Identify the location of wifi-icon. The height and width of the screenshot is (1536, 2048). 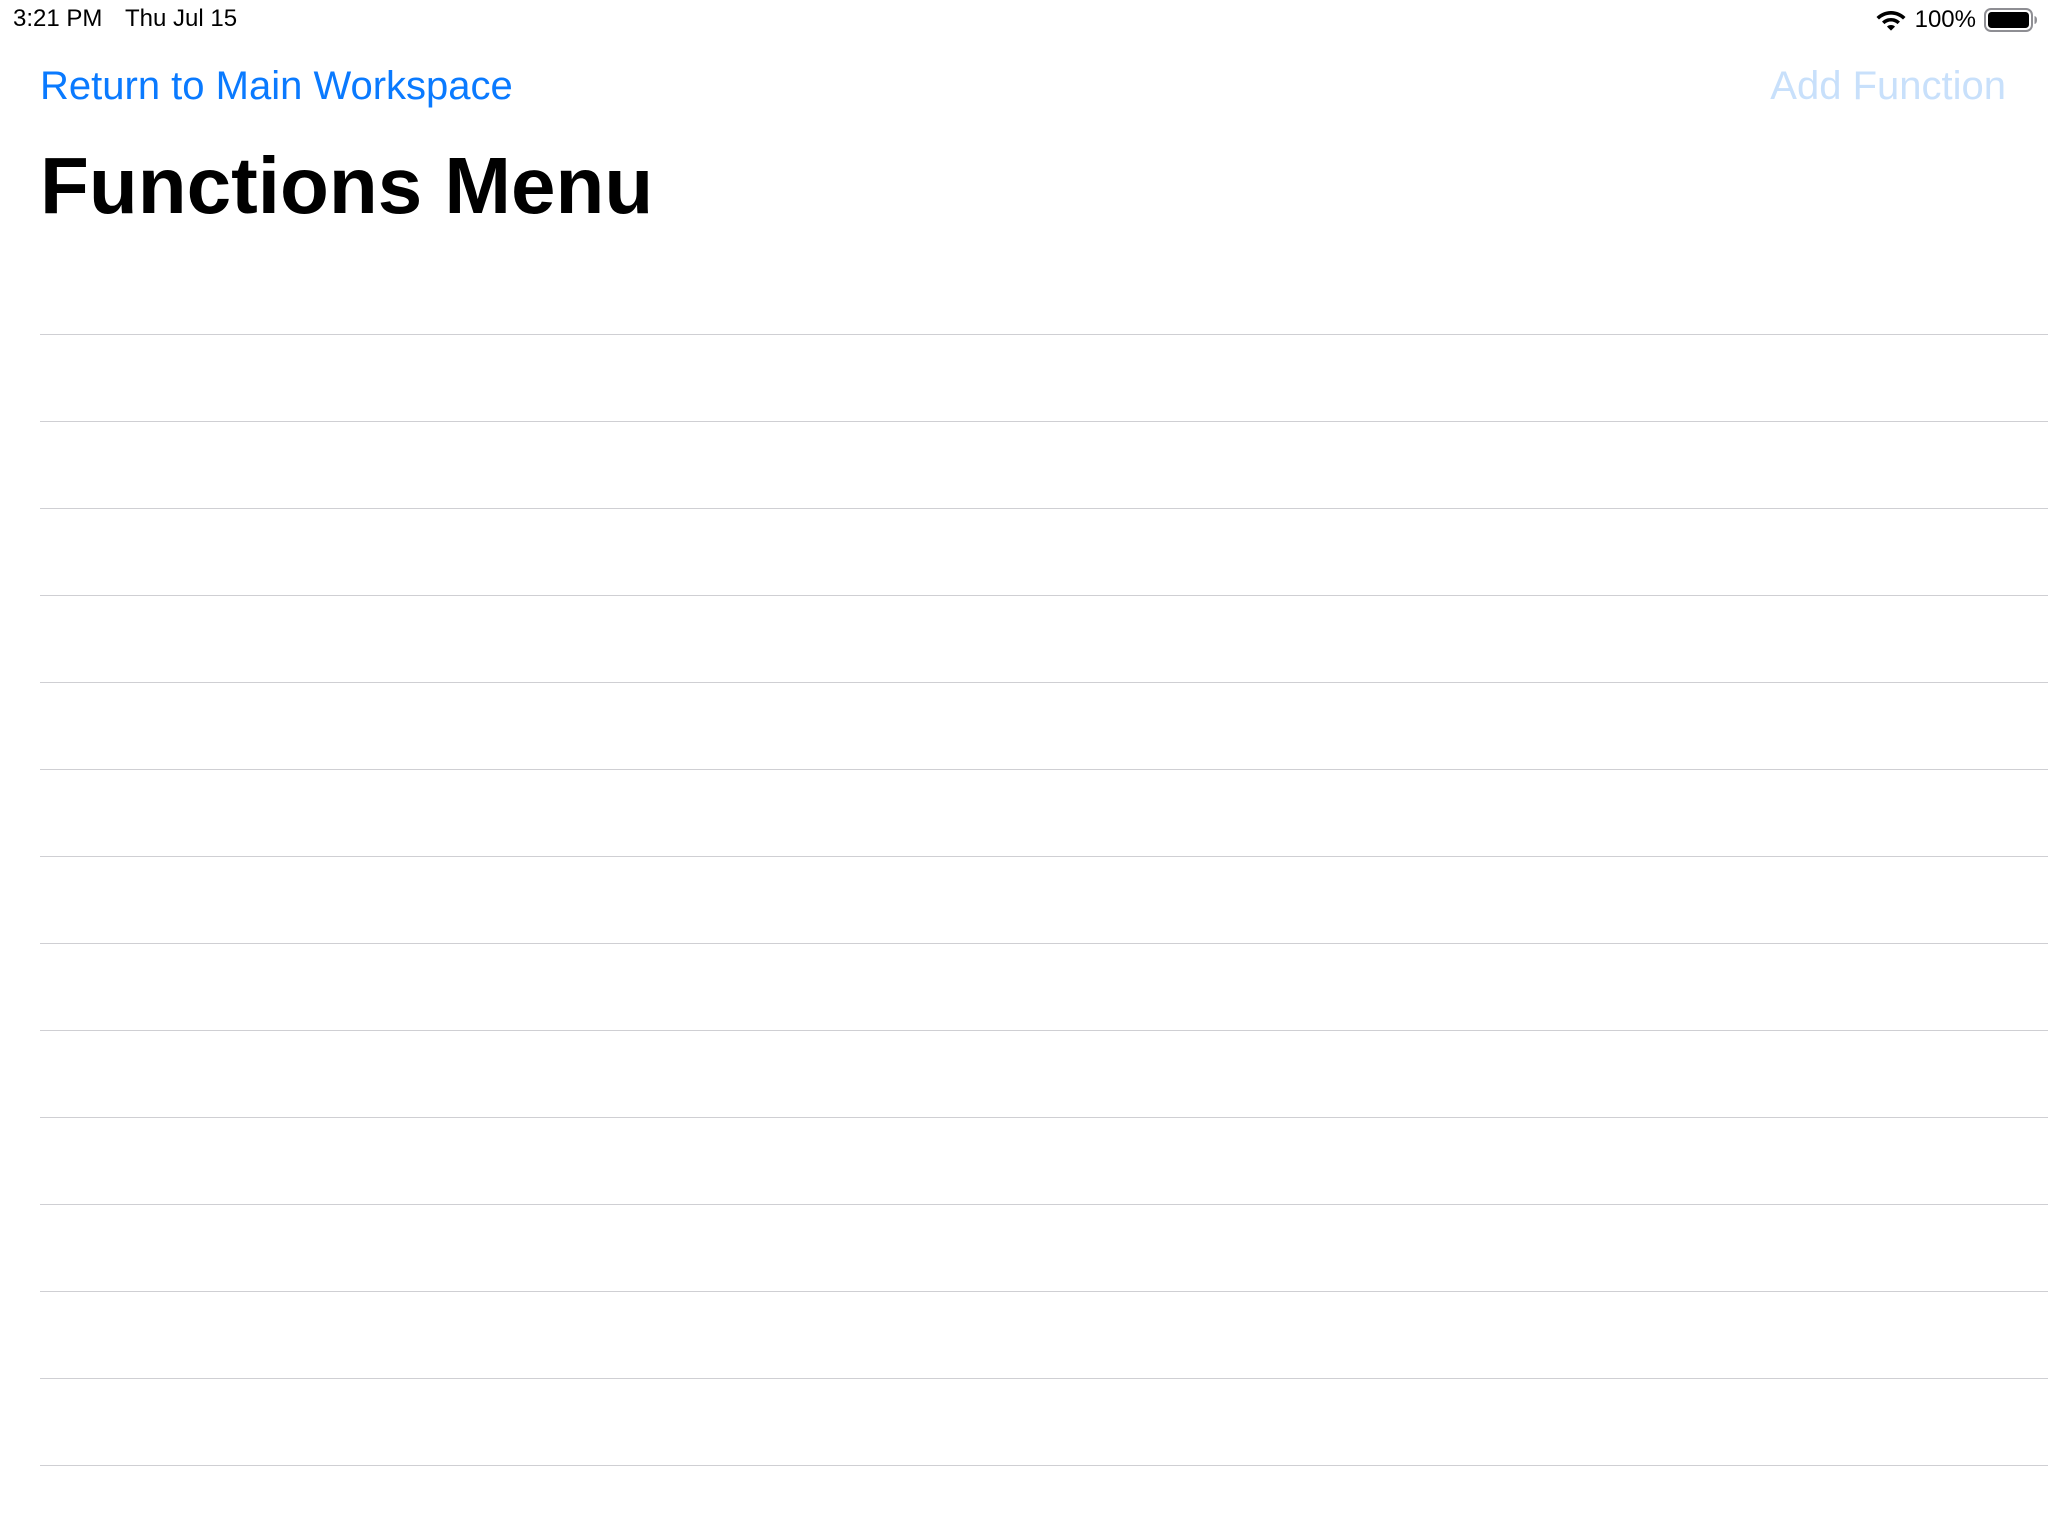
(1891, 21).